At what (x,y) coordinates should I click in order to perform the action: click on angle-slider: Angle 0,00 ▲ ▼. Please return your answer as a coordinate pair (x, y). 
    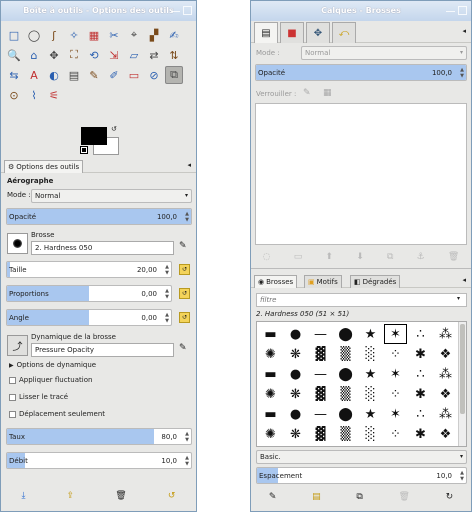
    Looking at the image, I should click on (89, 317).